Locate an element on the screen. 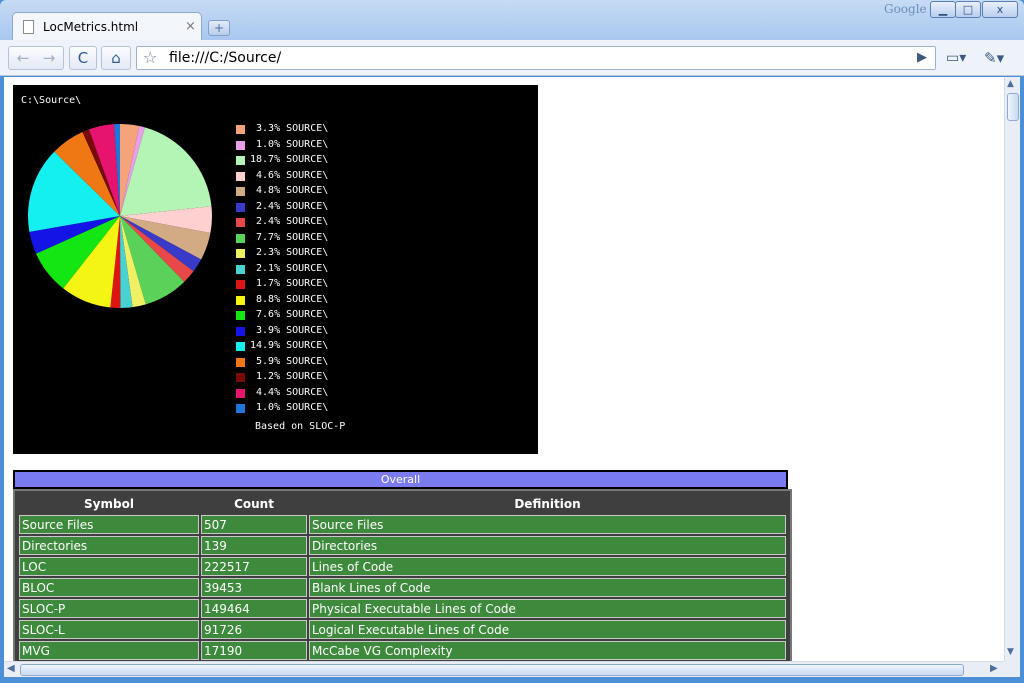 This screenshot has width=1024, height=683. table-row: BLOC 39453 Blank Lines of Code is located at coordinates (402, 587).